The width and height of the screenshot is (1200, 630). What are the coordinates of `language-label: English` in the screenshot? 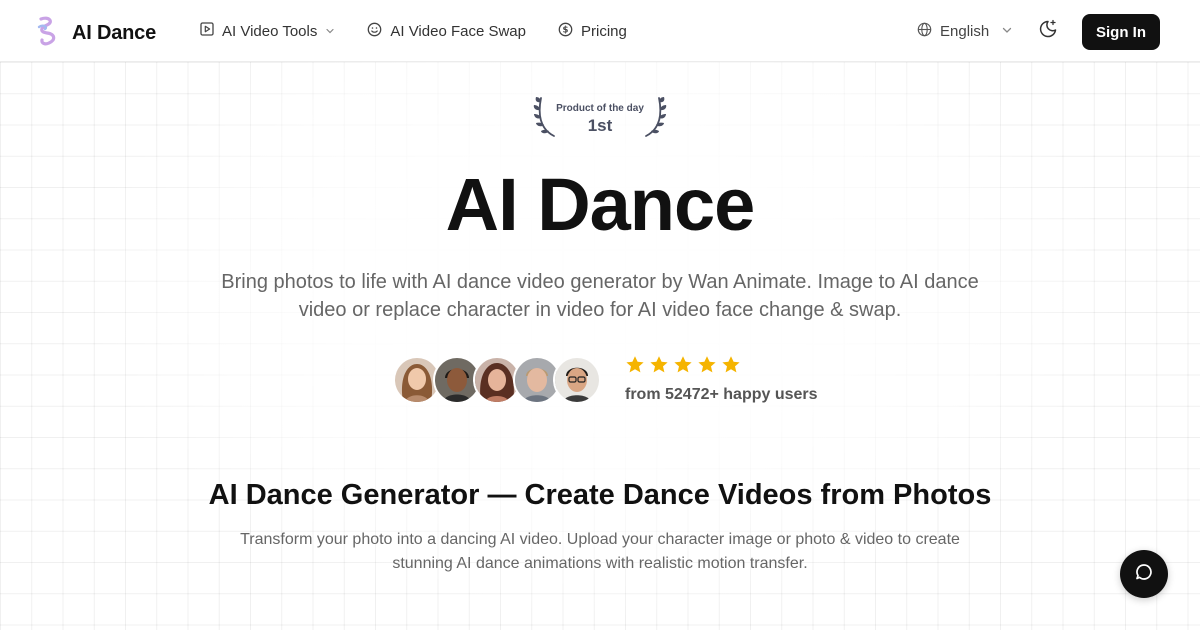 It's located at (965, 31).